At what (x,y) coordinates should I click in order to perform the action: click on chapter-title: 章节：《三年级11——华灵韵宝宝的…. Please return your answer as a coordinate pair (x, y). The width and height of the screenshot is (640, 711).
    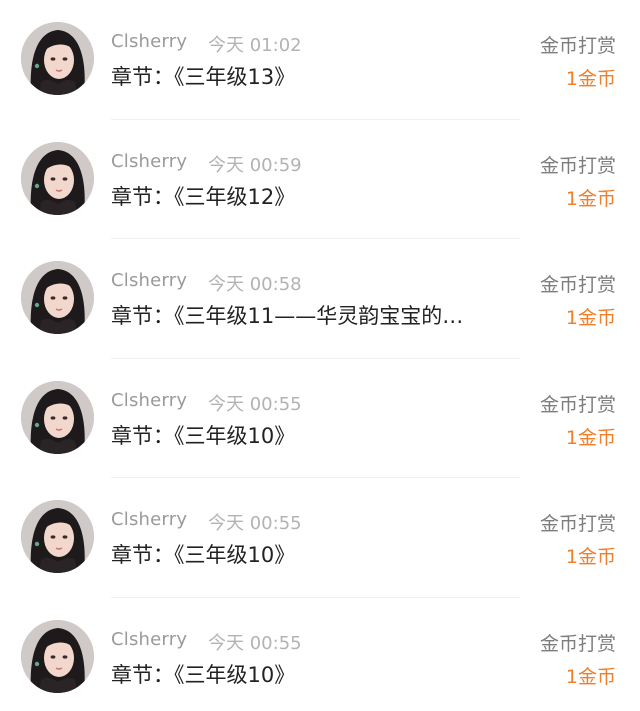
    Looking at the image, I should click on (287, 315).